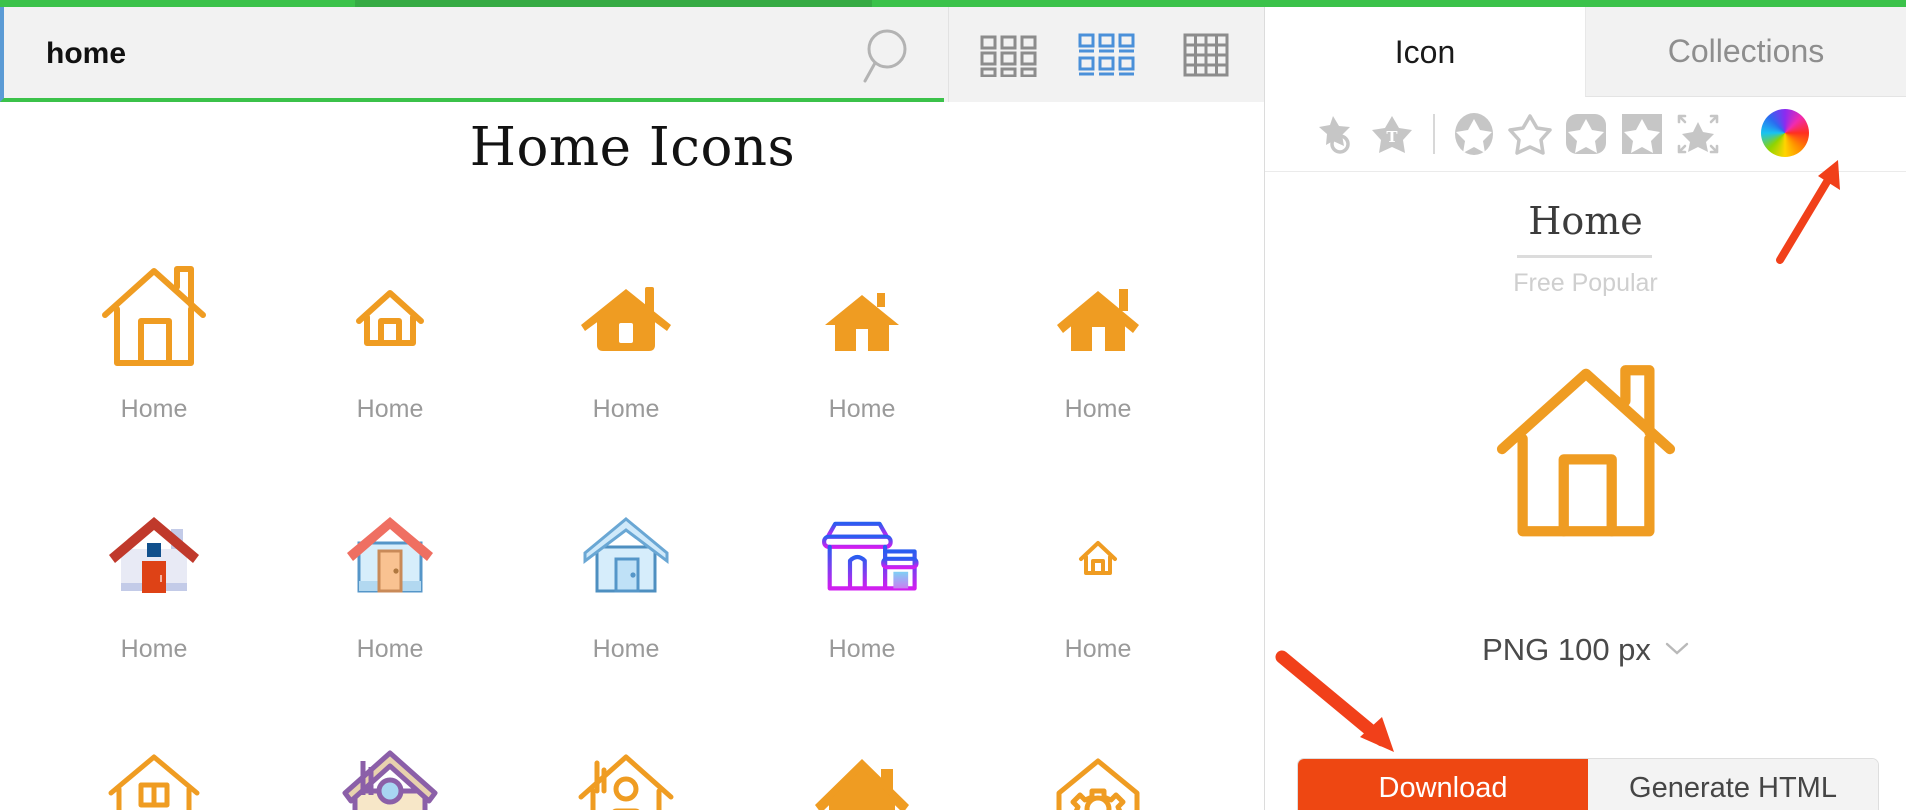 Image resolution: width=1906 pixels, height=810 pixels. What do you see at coordinates (1474, 134) in the screenshot?
I see `star-in-circle-icon` at bounding box center [1474, 134].